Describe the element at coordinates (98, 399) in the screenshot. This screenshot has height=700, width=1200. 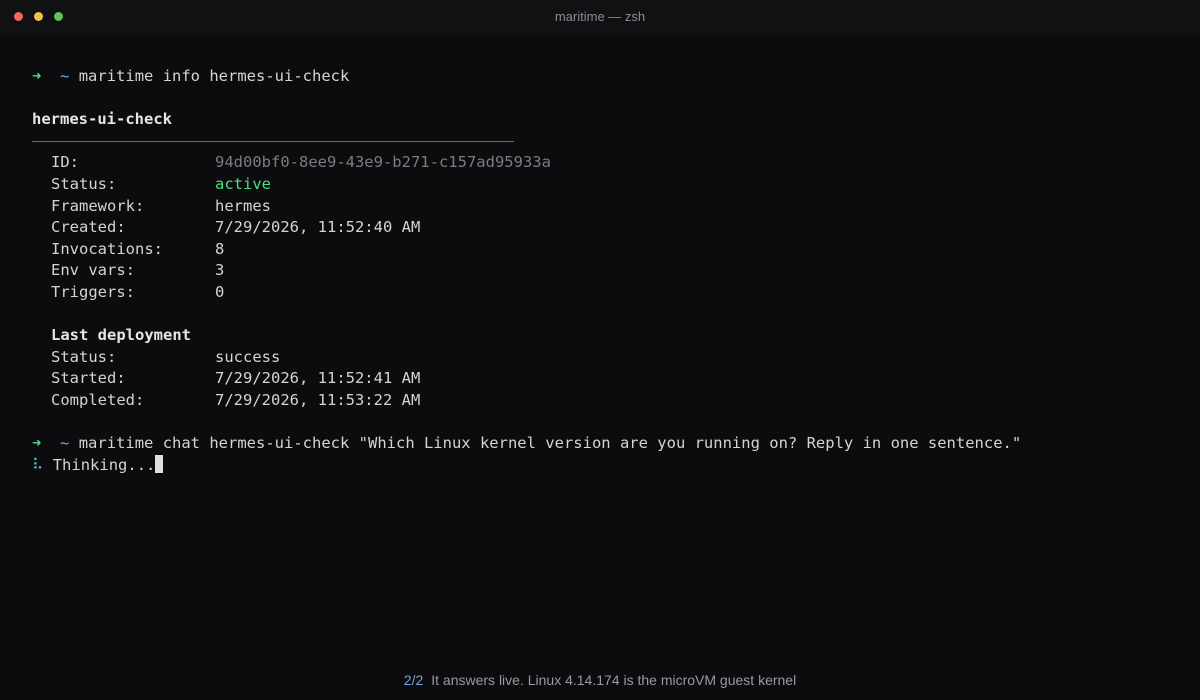
I see `field-label: Completed:` at that location.